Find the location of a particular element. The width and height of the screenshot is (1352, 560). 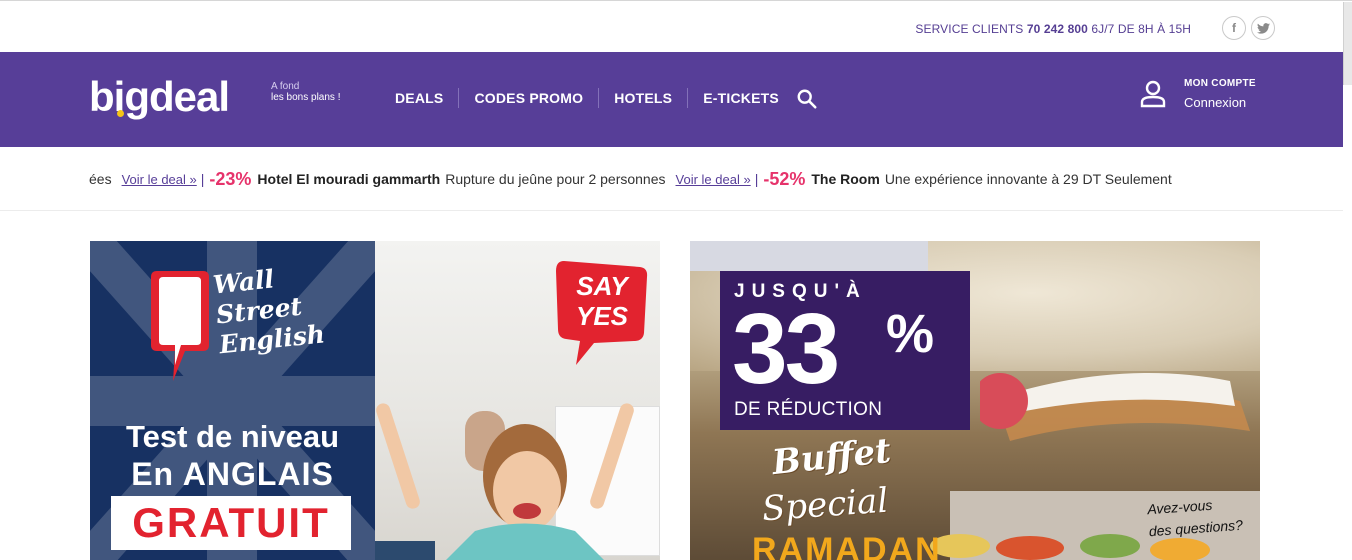

nav-item-deals: DEALS is located at coordinates (420, 98).